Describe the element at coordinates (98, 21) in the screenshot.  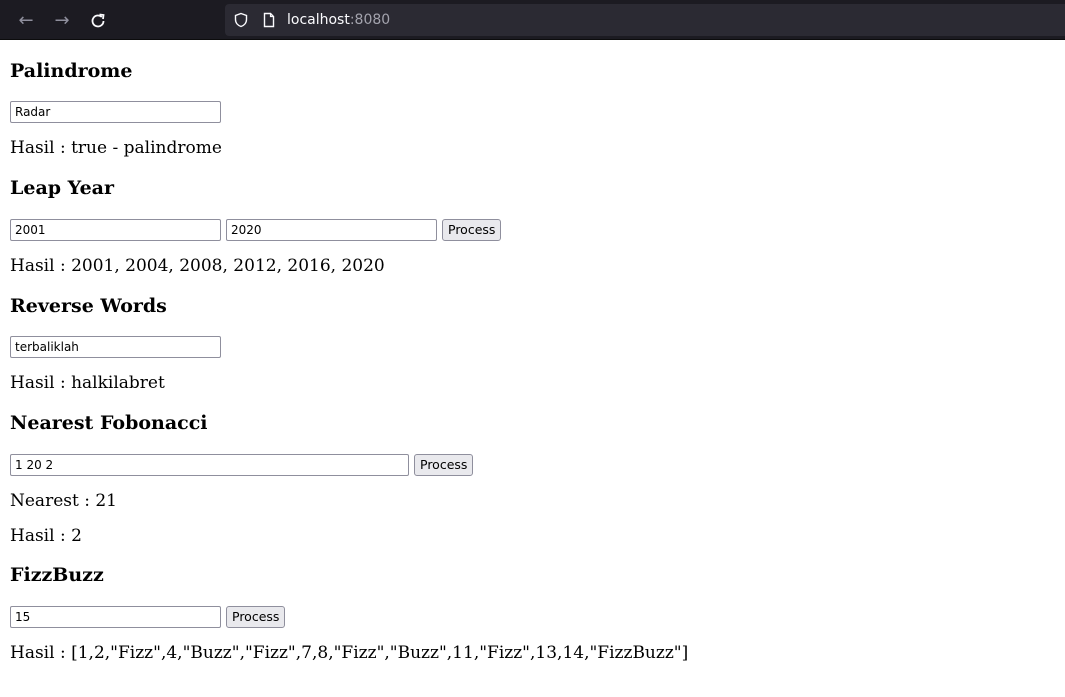
I see `reload-icon` at that location.